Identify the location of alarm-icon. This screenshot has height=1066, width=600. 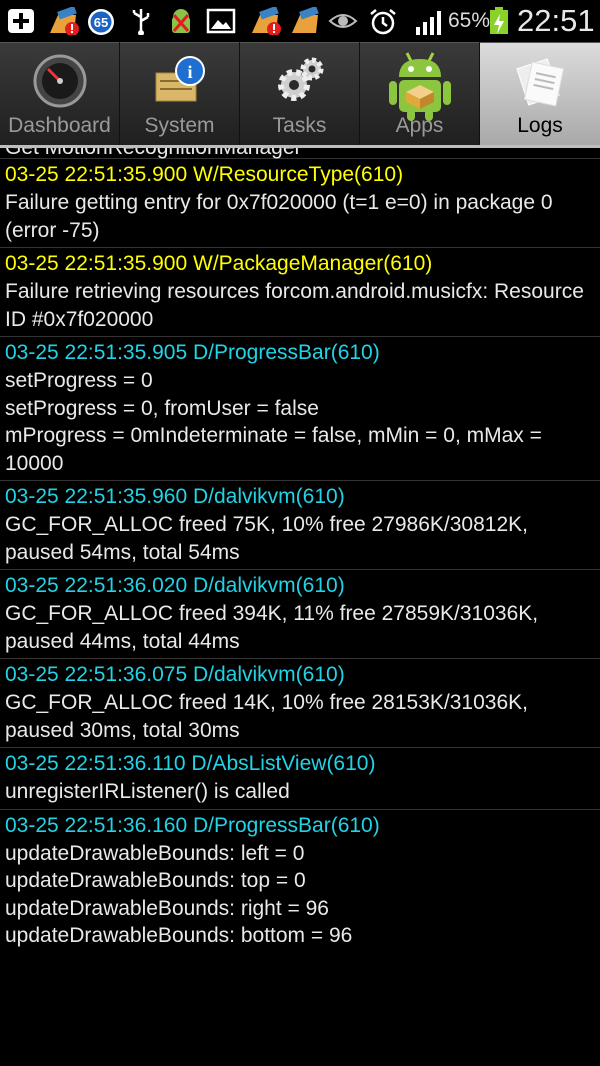
(383, 22).